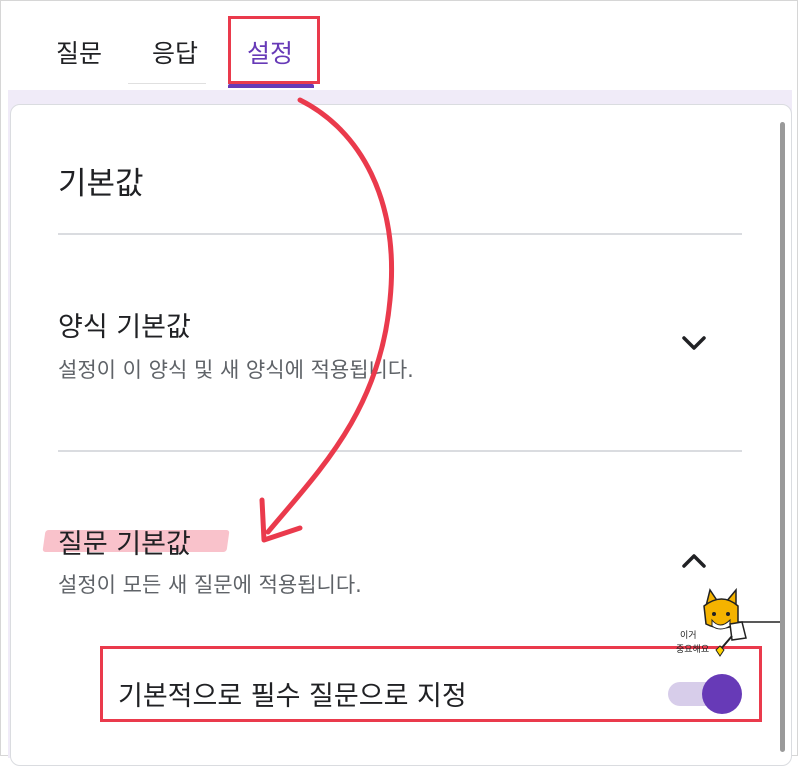 The height and width of the screenshot is (766, 800). What do you see at coordinates (694, 560) in the screenshot?
I see `chevron-up-icon` at bounding box center [694, 560].